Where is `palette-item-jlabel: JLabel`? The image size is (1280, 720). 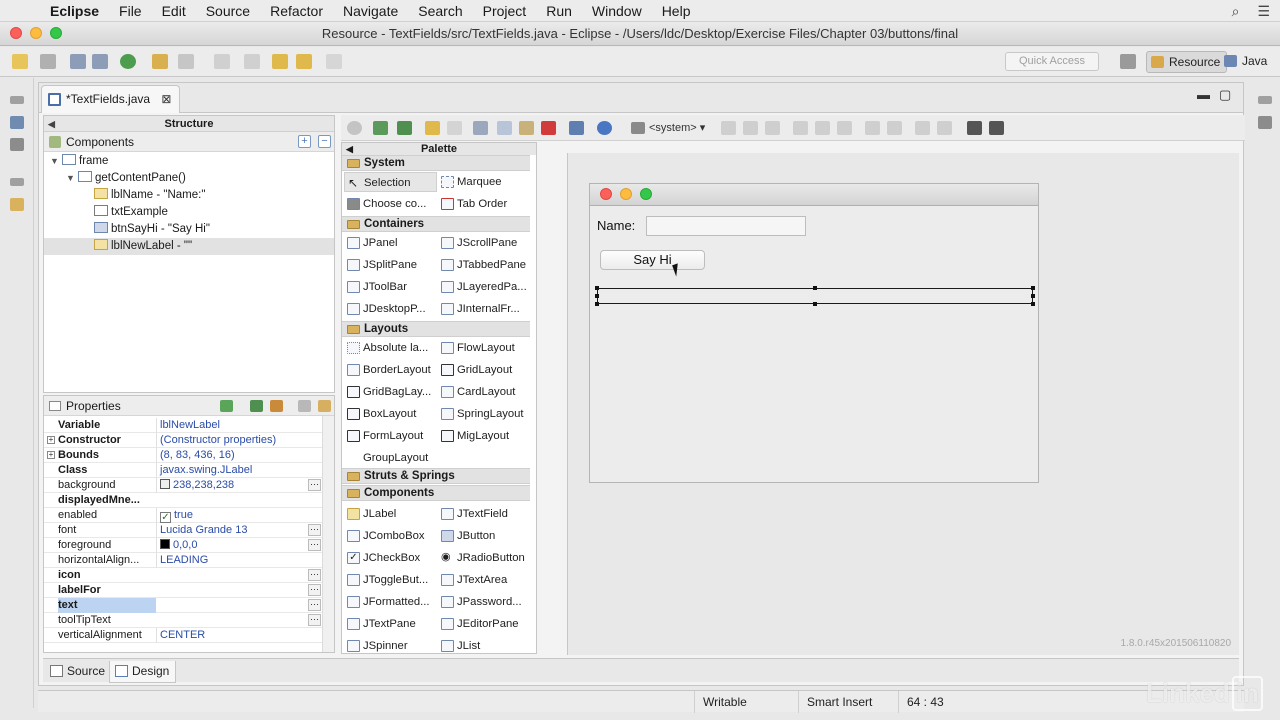 palette-item-jlabel: JLabel is located at coordinates (390, 514).